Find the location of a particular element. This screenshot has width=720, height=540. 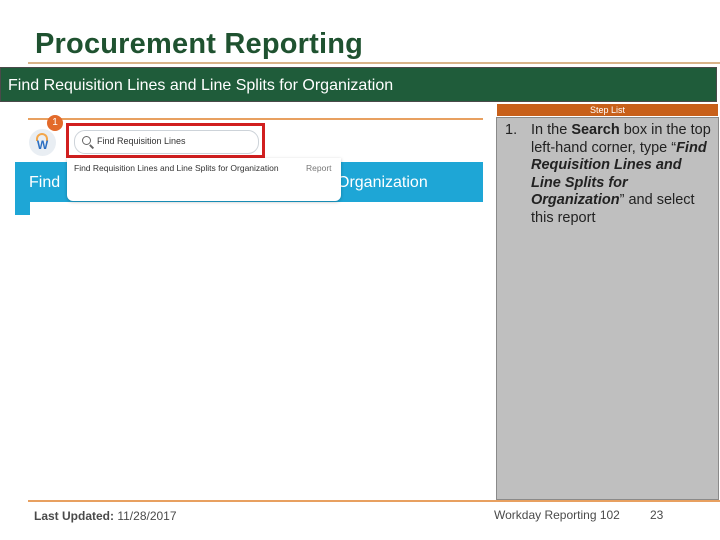

footer-divider is located at coordinates (374, 501).